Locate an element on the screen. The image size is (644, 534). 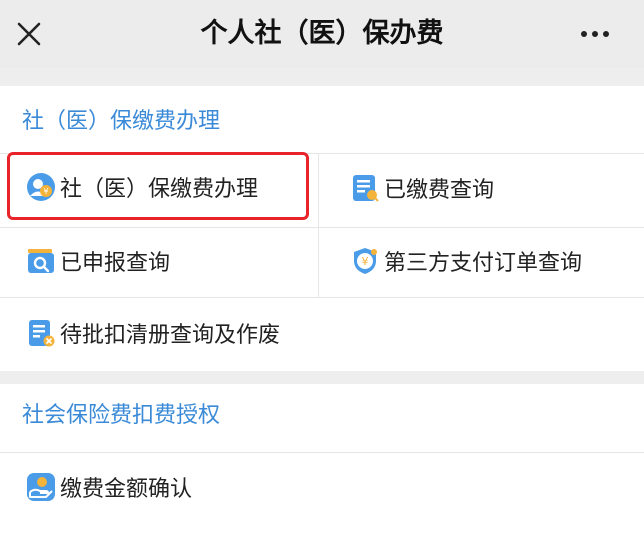
more-icon is located at coordinates (584, 34).